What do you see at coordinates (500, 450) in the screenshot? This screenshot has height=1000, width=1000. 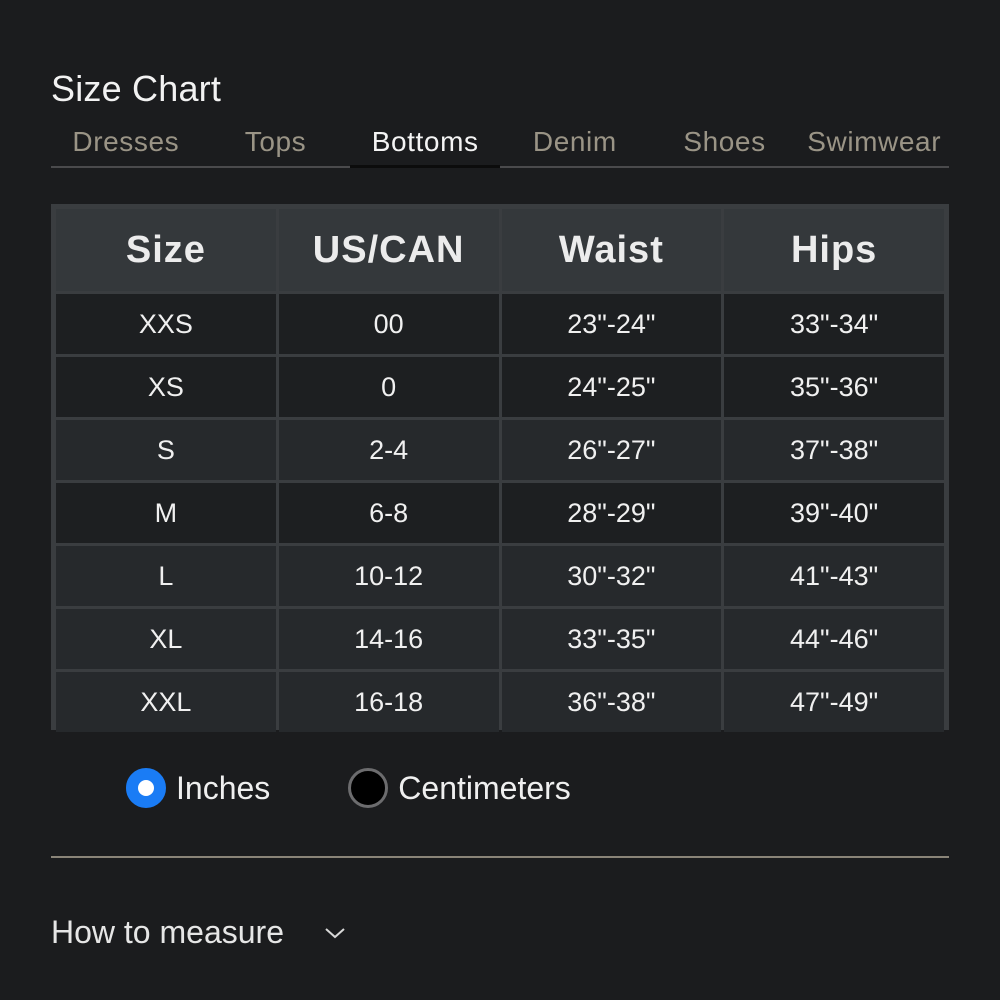 I see `table-row: S 2-4 26"-27" 37"-38"` at bounding box center [500, 450].